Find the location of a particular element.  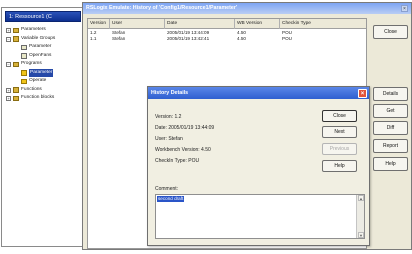

tree-item-operate: Operate is located at coordinates (45, 81).